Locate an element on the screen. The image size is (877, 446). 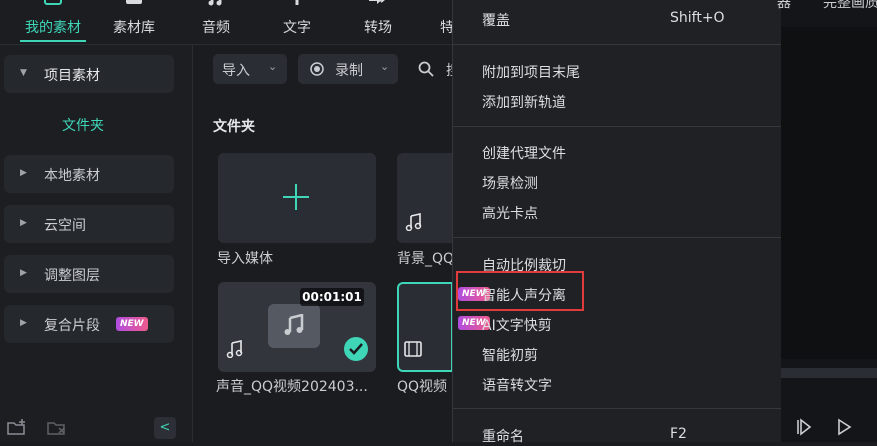
plus-icon is located at coordinates (296, 197).